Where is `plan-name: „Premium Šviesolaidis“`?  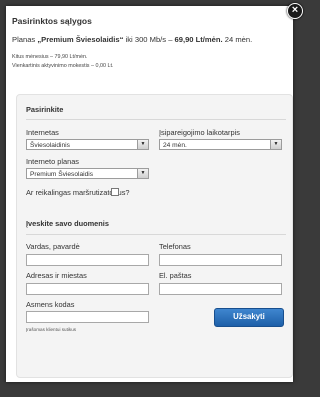 plan-name: „Premium Šviesolaidis“ is located at coordinates (80, 39).